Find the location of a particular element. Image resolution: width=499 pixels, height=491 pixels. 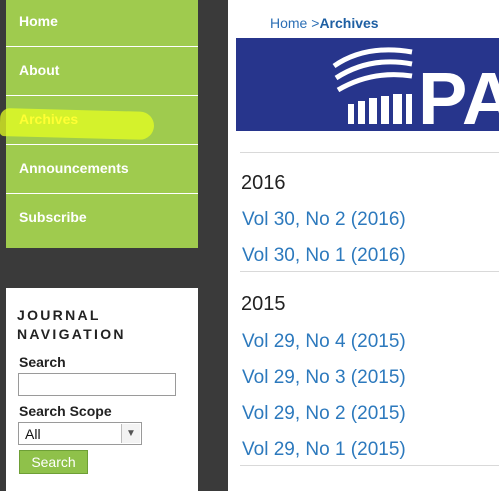

search-label: Search is located at coordinates (42, 362).